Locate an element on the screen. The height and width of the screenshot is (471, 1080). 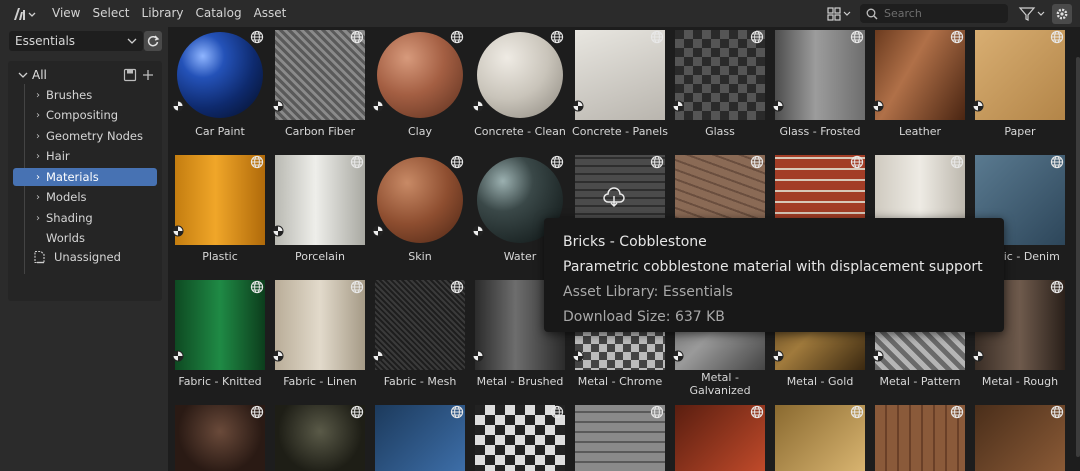
asset-tile: Glass is located at coordinates (718, 88).